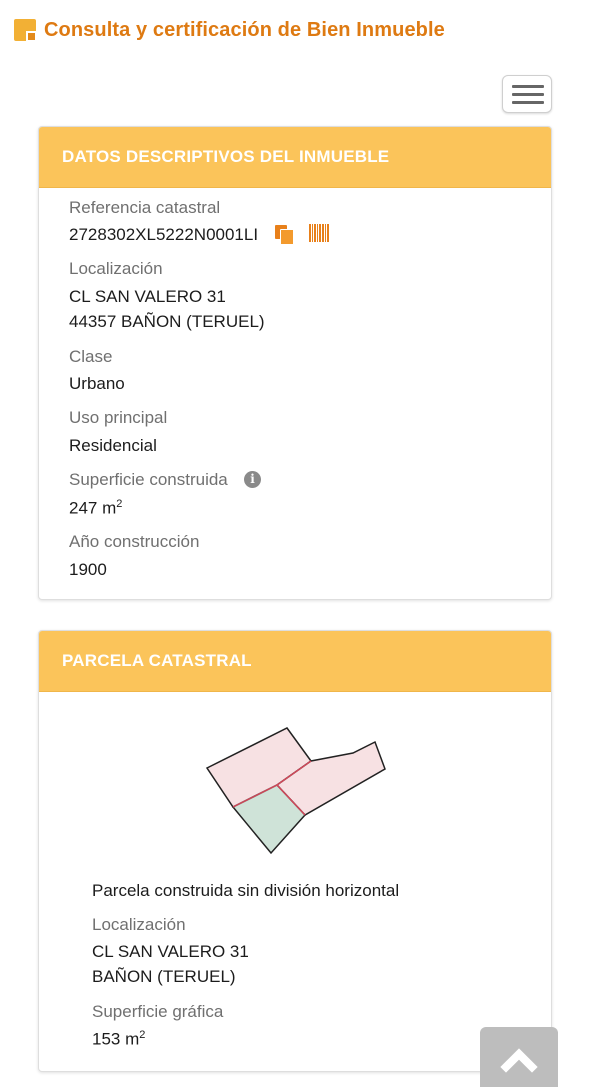 The image size is (590, 1087). What do you see at coordinates (167, 321) in the screenshot?
I see `loc-line2: 44357 BAÑON (TERUEL)` at bounding box center [167, 321].